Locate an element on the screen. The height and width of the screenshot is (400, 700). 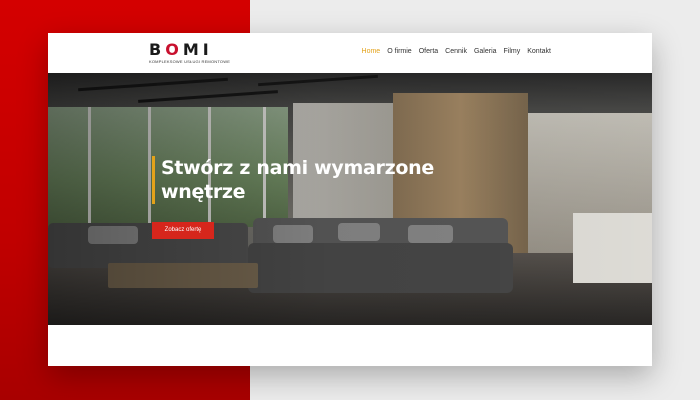
nav-item-o-firmie: O firmie is located at coordinates (399, 52).